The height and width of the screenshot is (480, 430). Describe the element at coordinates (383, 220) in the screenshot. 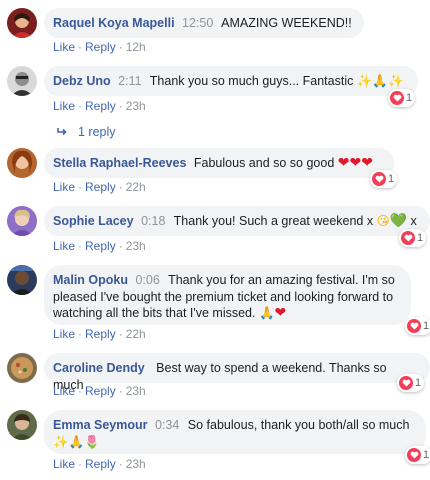

I see `kissing-face-emoji: 😘` at that location.